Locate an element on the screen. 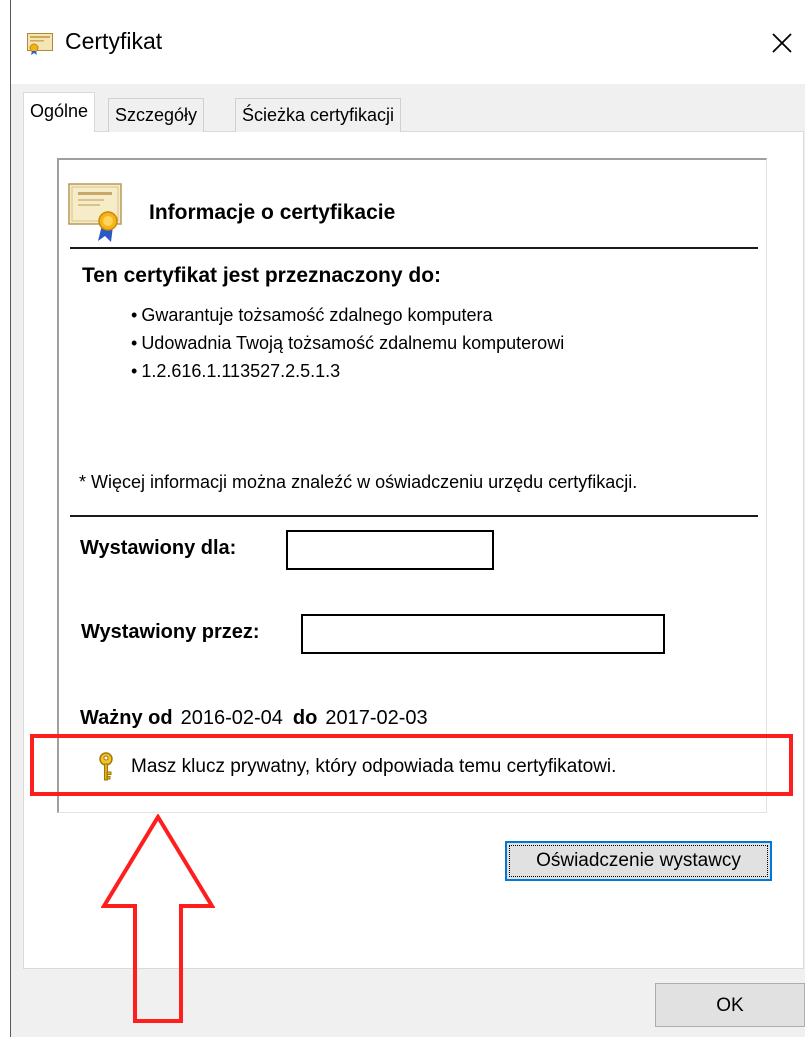  info-divider-bottom is located at coordinates (414, 516).